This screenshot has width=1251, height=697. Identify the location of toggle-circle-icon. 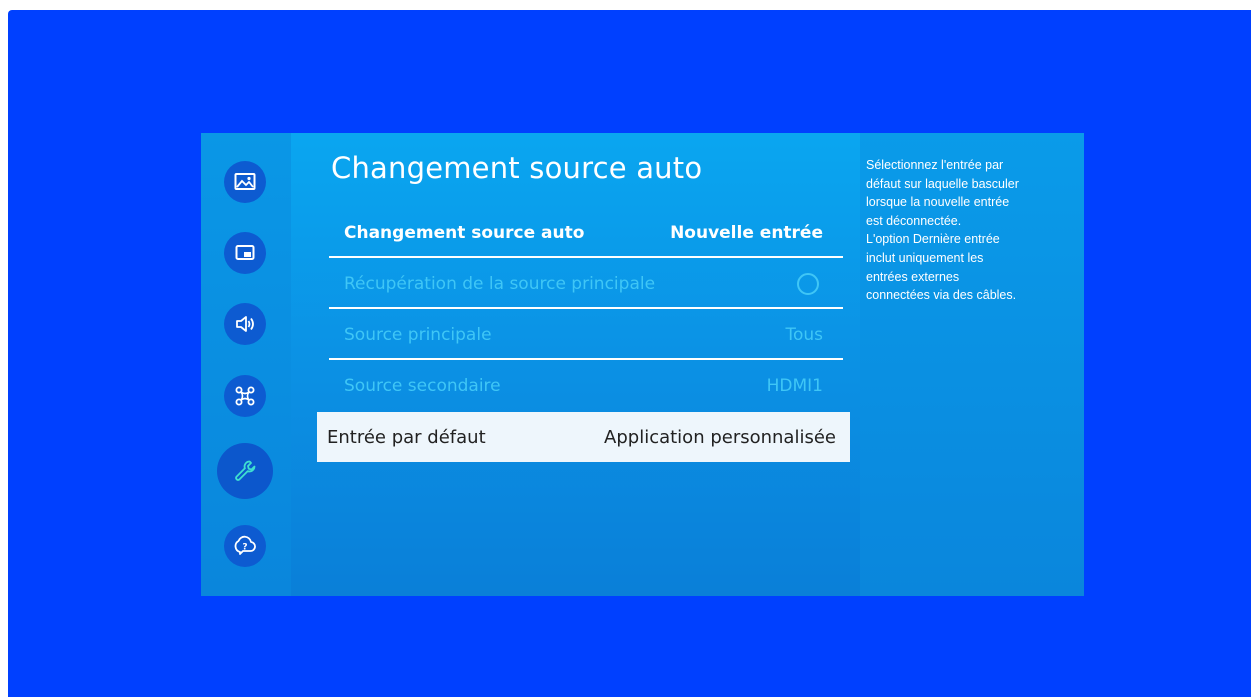
(808, 284).